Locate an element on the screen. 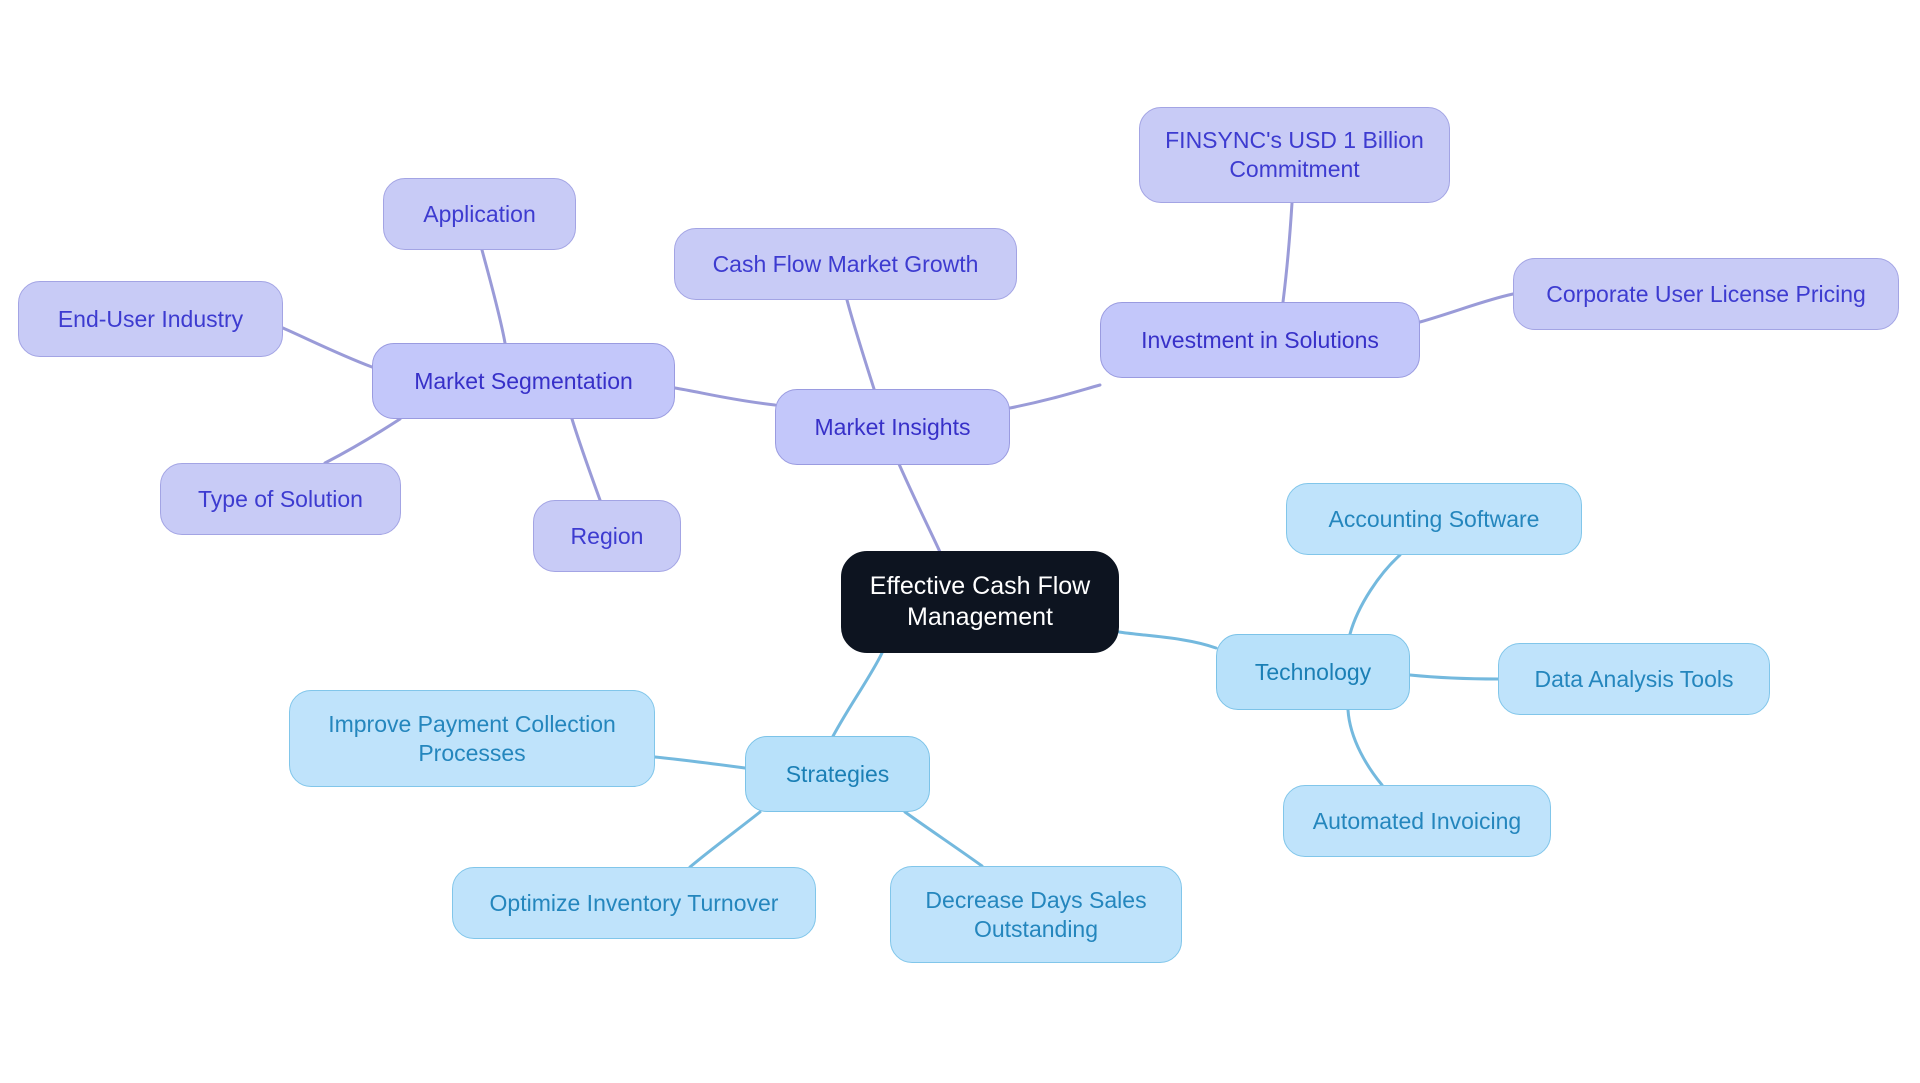 This screenshot has height=1083, width=1920. edge-investment_in_solutions-to-corporate_user_license_pricing is located at coordinates (1466, 308).